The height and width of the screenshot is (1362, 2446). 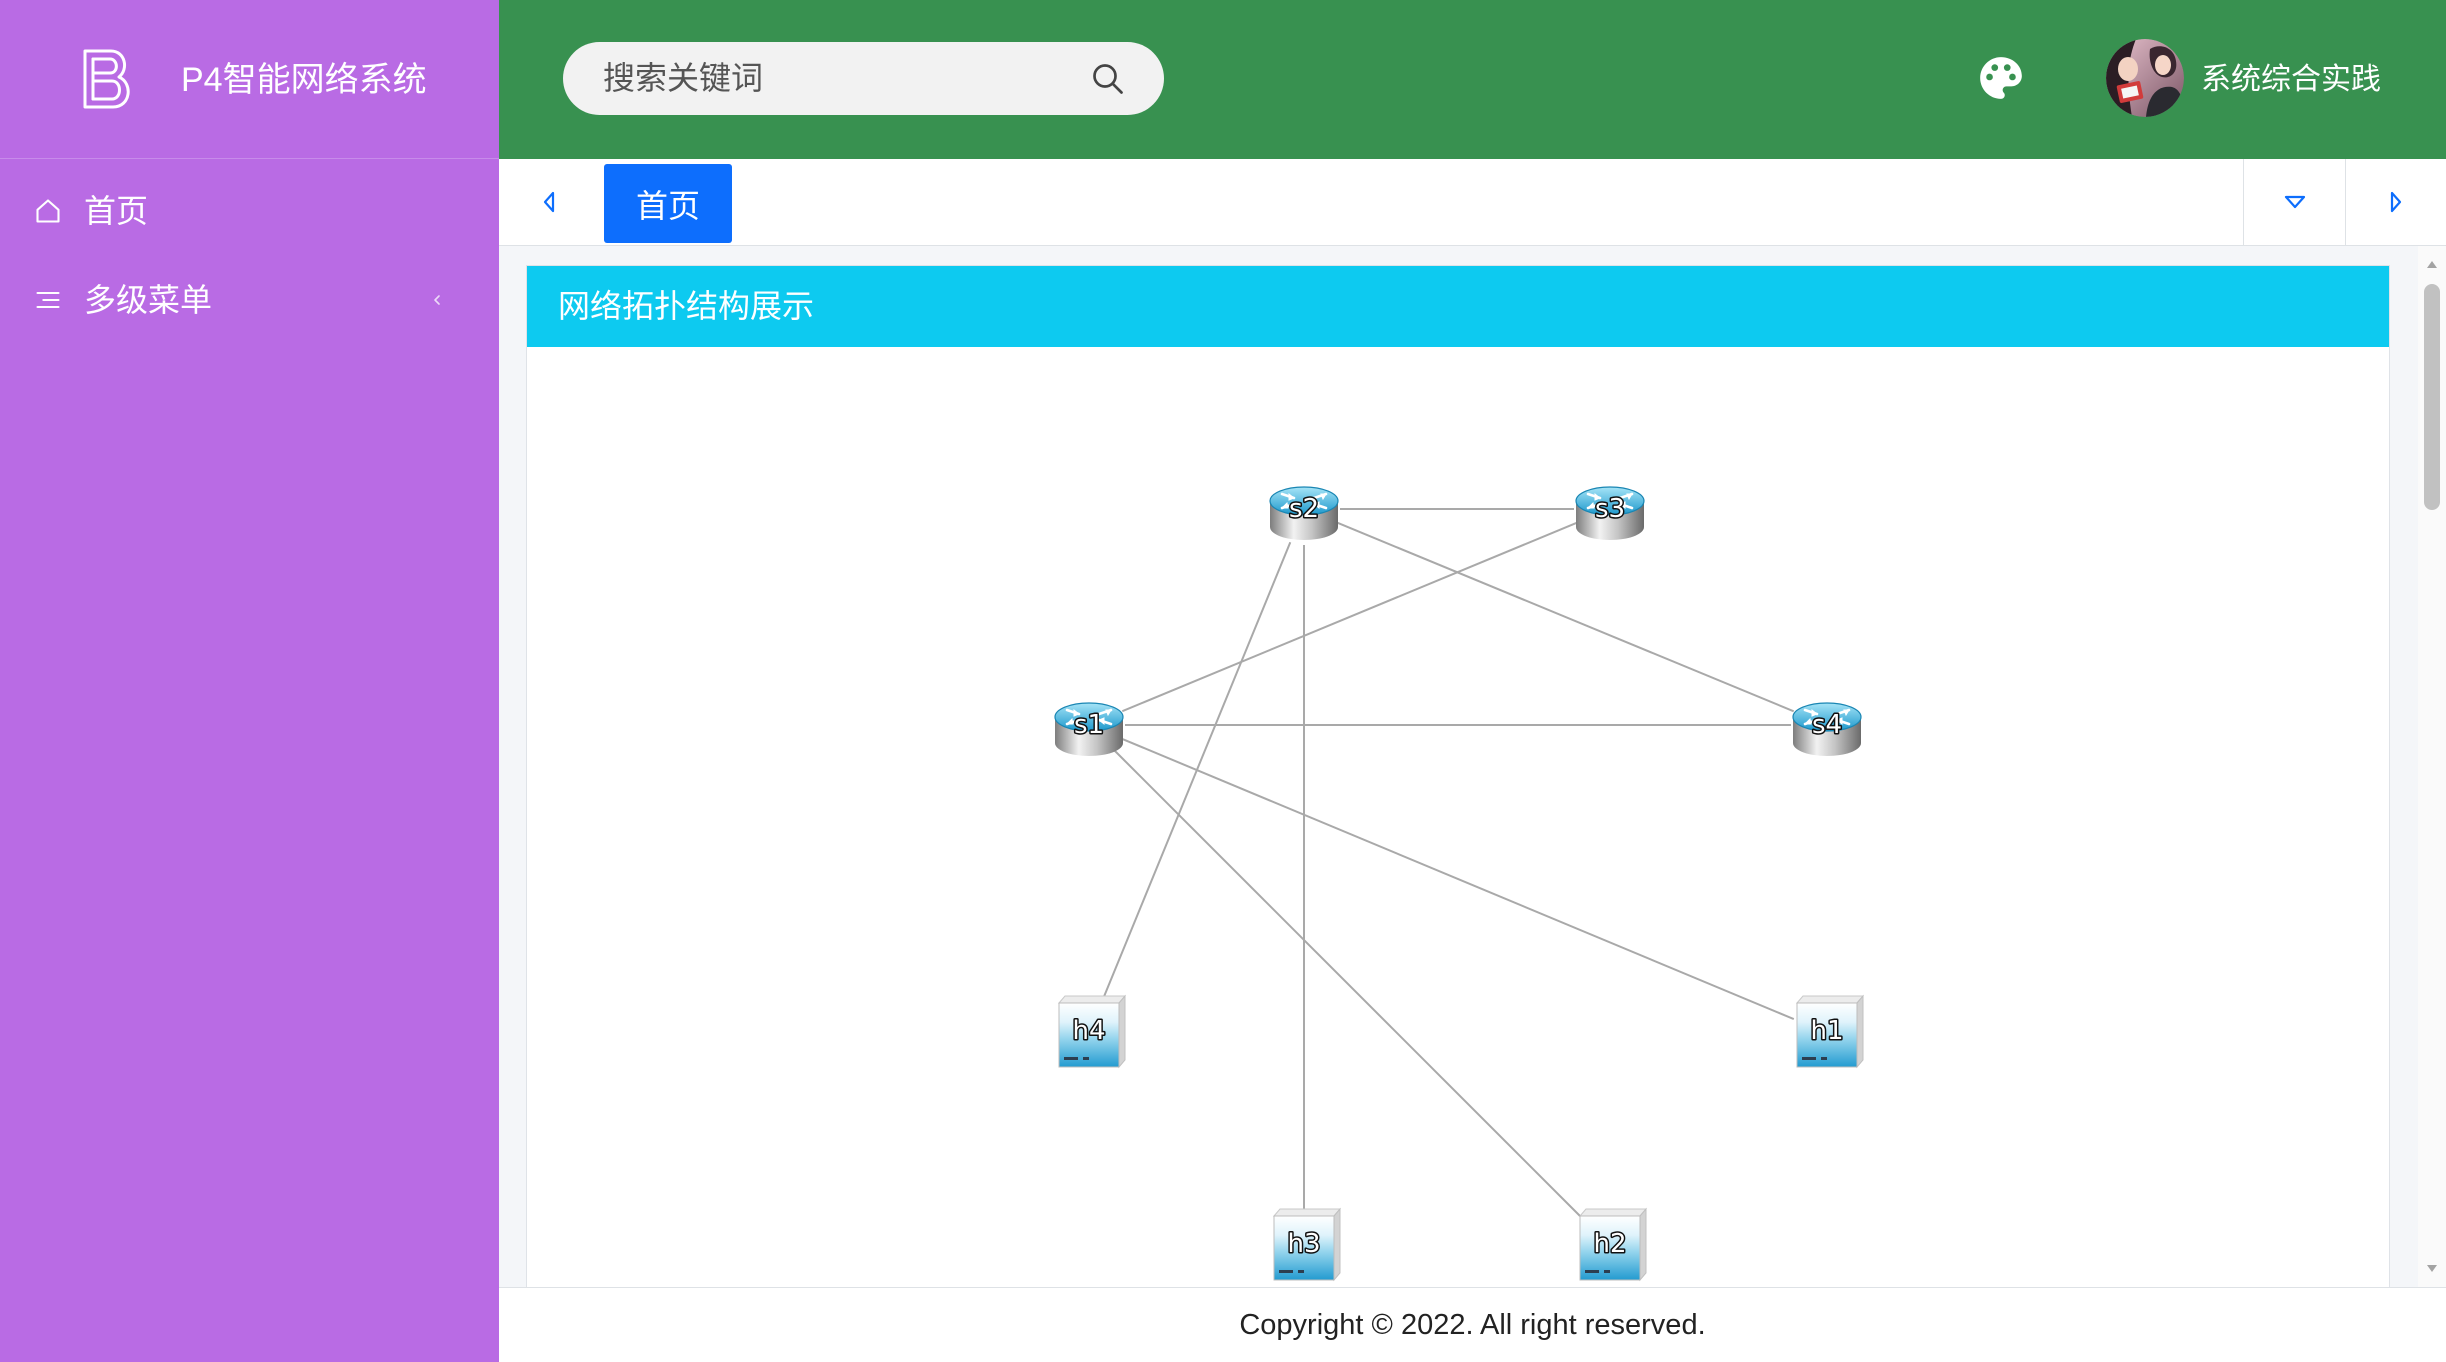 What do you see at coordinates (249, 211) in the screenshot?
I see `sidebar-item-home: 首页` at bounding box center [249, 211].